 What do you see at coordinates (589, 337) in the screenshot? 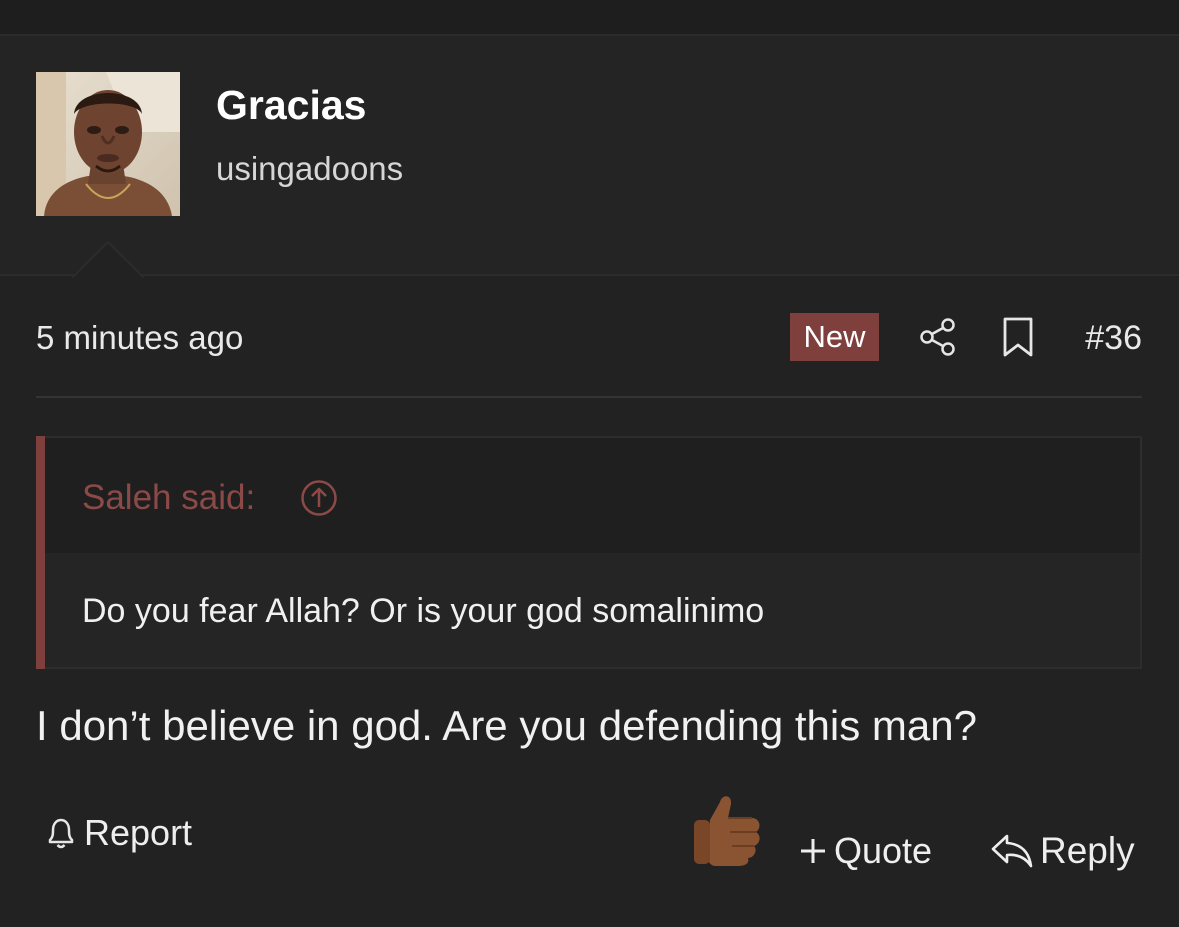
I see `post-meta-row: 5 minutes ago New #36` at bounding box center [589, 337].